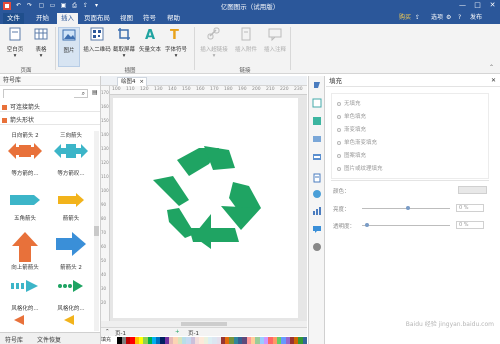 This screenshot has width=500, height=344. Describe the element at coordinates (42, 18) in the screenshot. I see `tab-home: 开始` at that location.